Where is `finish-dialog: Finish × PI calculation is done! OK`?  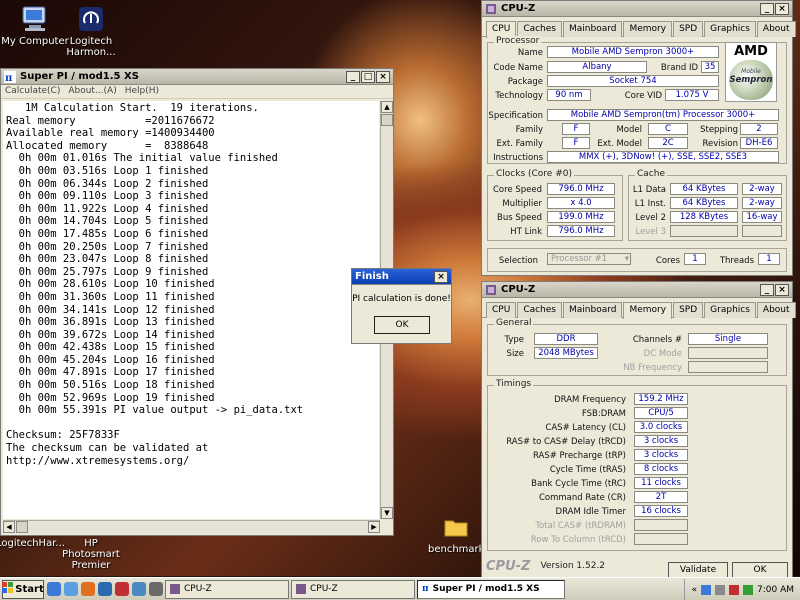 finish-dialog: Finish × PI calculation is done! OK is located at coordinates (401, 306).